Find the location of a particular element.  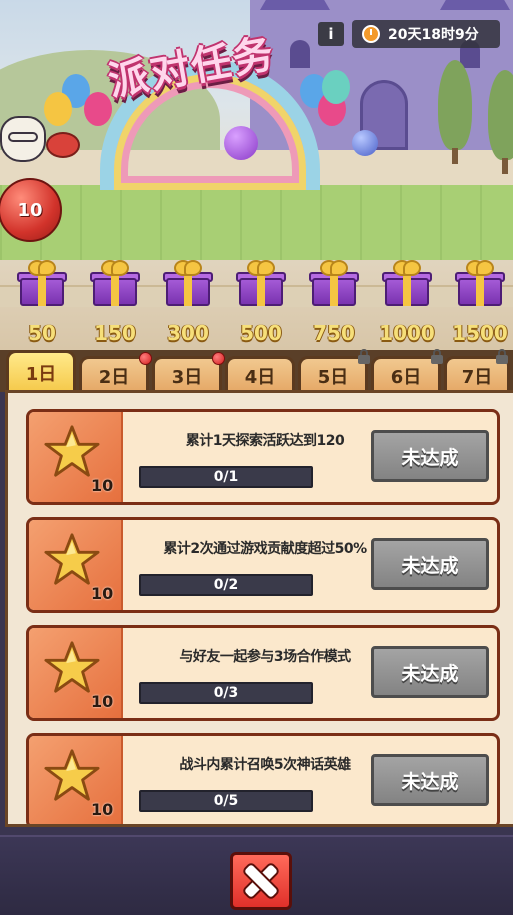

tab-label: 2日 is located at coordinates (114, 377).